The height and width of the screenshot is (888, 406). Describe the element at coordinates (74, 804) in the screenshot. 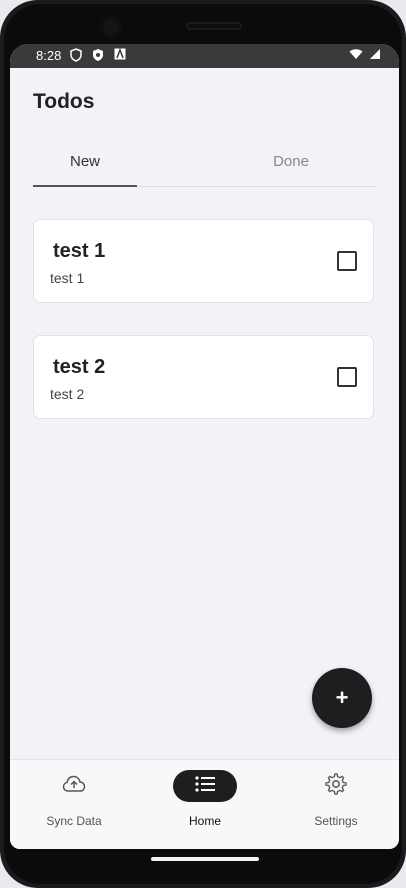

I see `nav-item-sync-data: Sync Data` at that location.